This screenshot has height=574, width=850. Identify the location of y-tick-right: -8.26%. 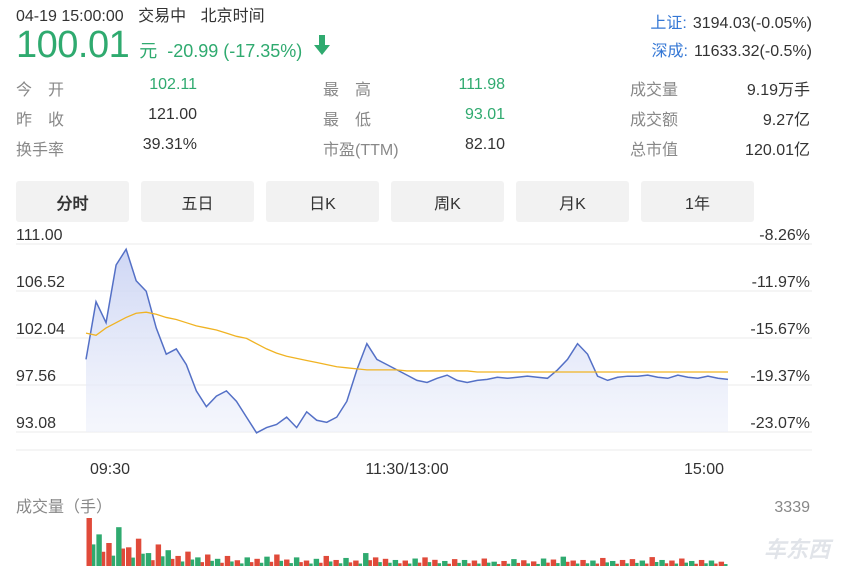
(784, 236).